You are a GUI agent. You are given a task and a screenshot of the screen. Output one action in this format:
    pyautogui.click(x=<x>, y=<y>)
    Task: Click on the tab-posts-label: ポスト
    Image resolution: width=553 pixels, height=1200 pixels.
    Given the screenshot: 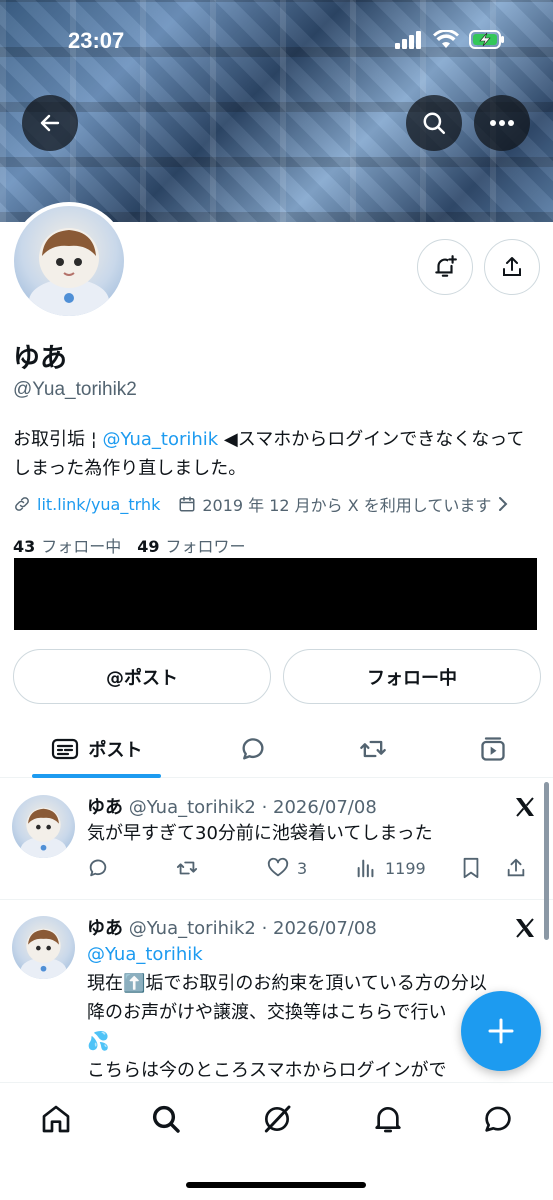 What is the action you would take?
    pyautogui.click(x=115, y=750)
    